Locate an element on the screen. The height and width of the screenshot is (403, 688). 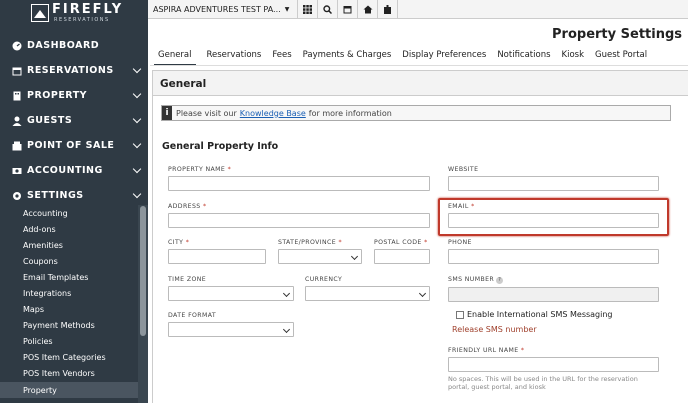
currency-select is located at coordinates (367, 293).